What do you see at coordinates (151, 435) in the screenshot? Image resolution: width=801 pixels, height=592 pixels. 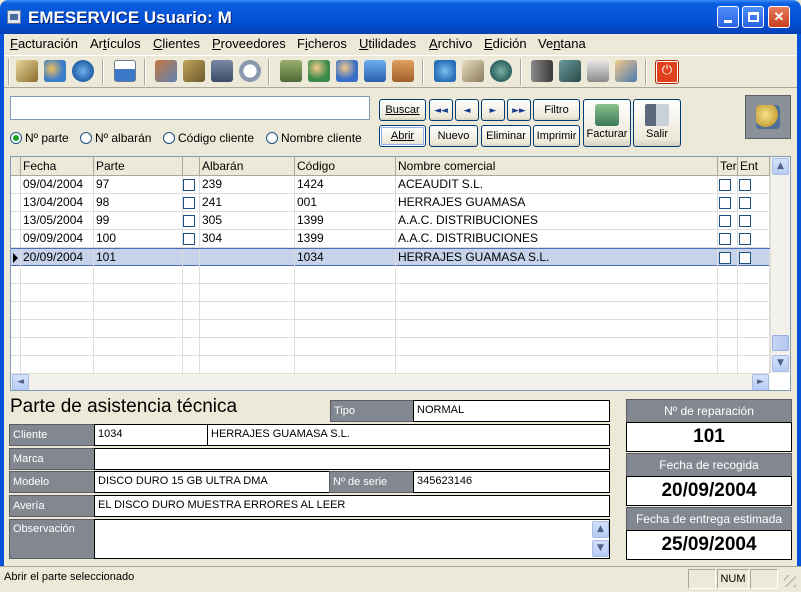 I see `cliente-code-field: 1034` at bounding box center [151, 435].